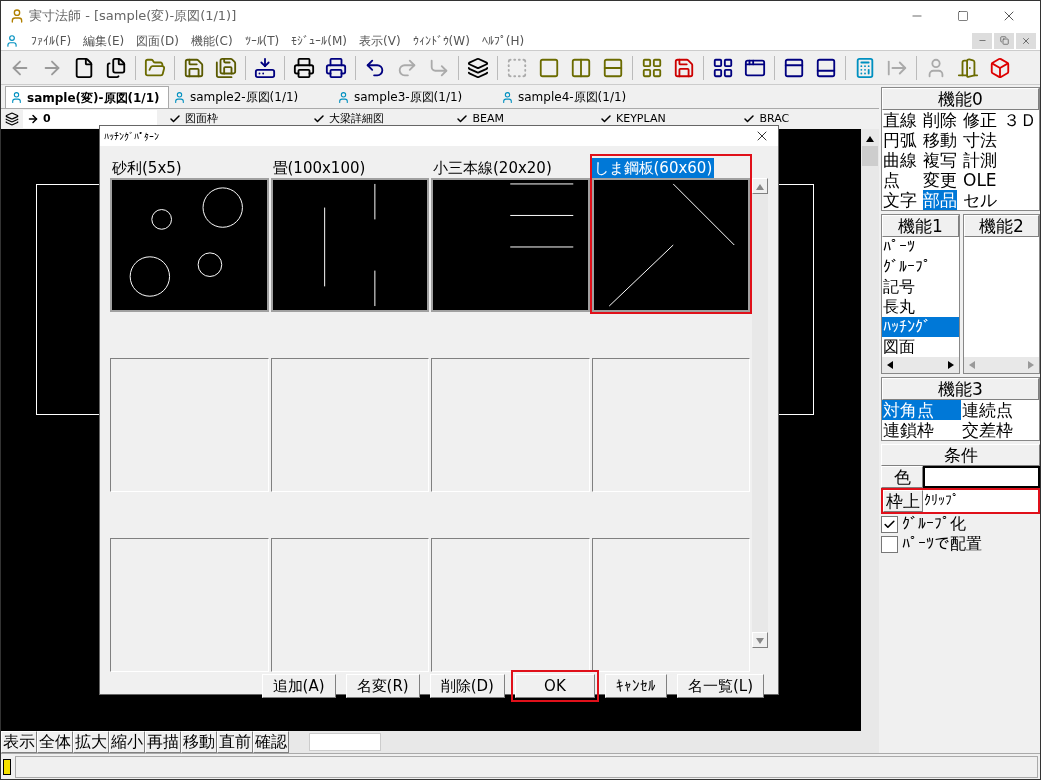  I want to click on pattern-name: しま鋼板(60x60), so click(653, 168).